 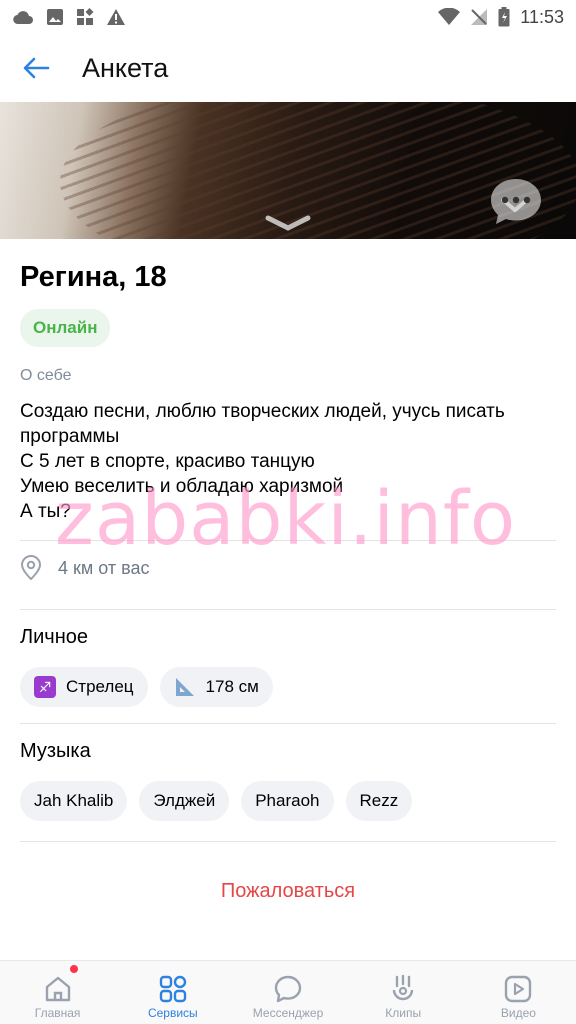 I want to click on ruler-triangle-icon, so click(x=184, y=687).